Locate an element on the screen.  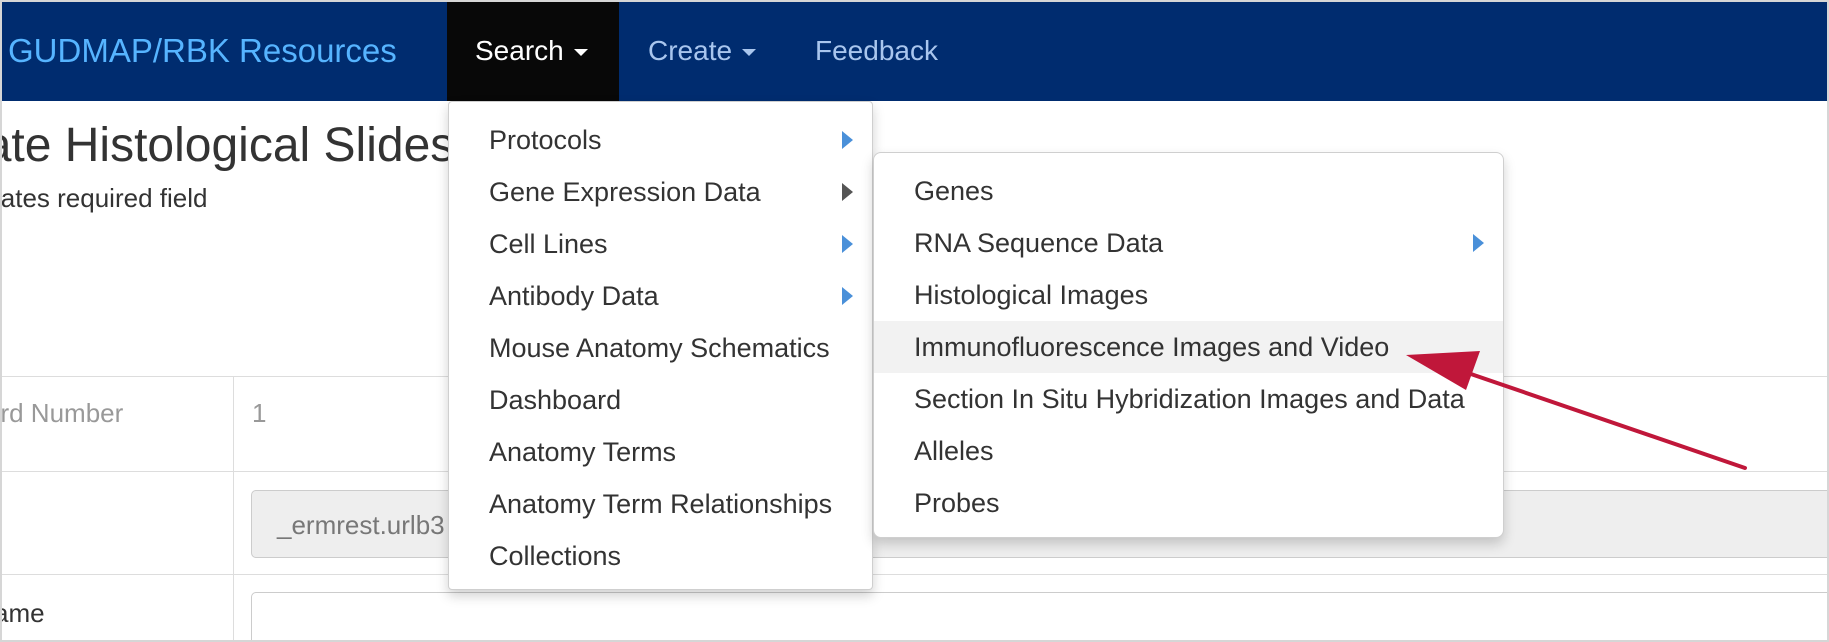
menu-item-label: Gene Expression Data is located at coordinates (625, 192).